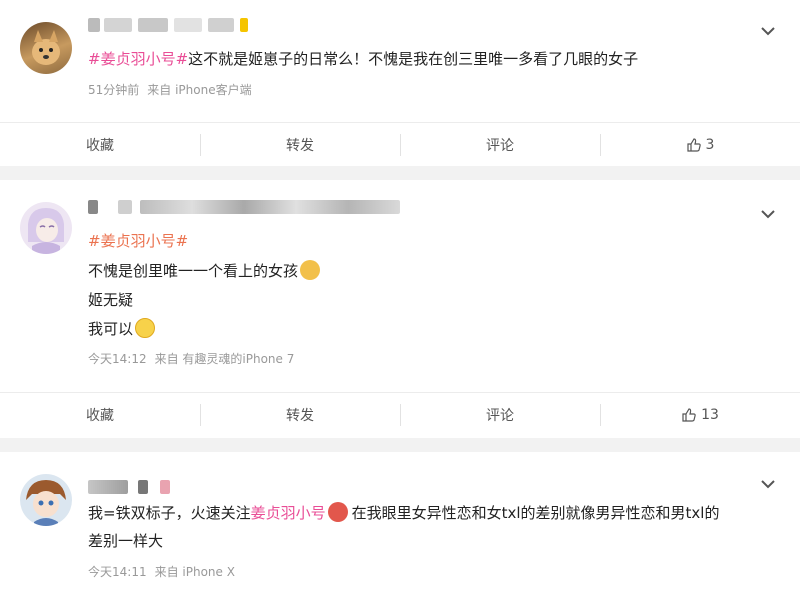  I want to click on topic-tag: 姜贞羽小号, so click(288, 513).